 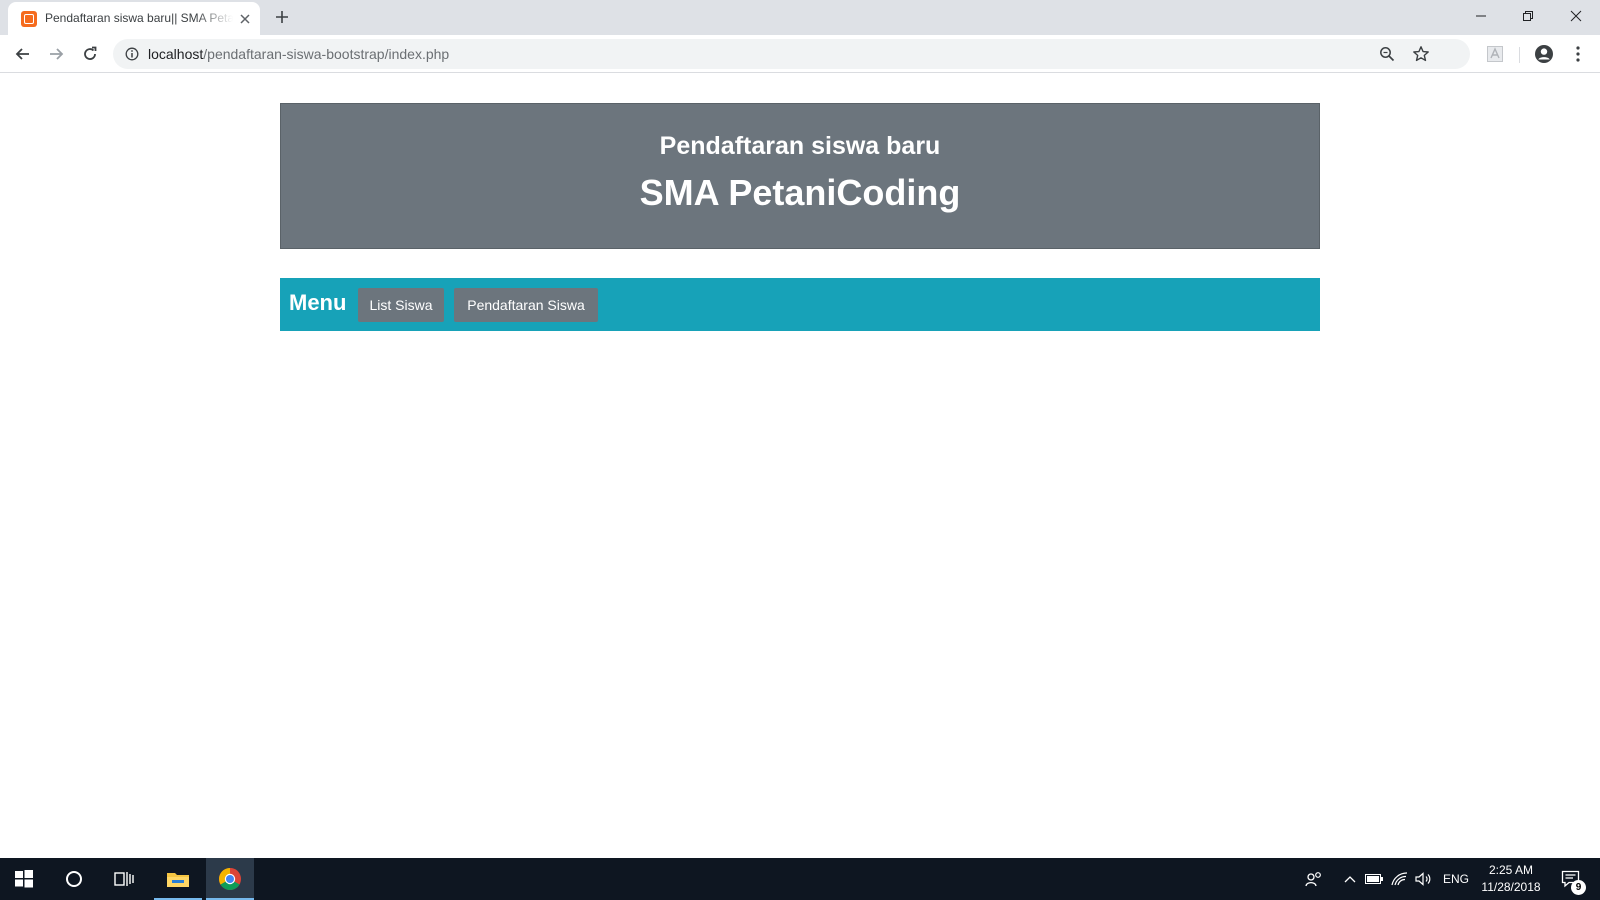 What do you see at coordinates (1511, 887) in the screenshot?
I see `clock-date: 11/28/2018` at bounding box center [1511, 887].